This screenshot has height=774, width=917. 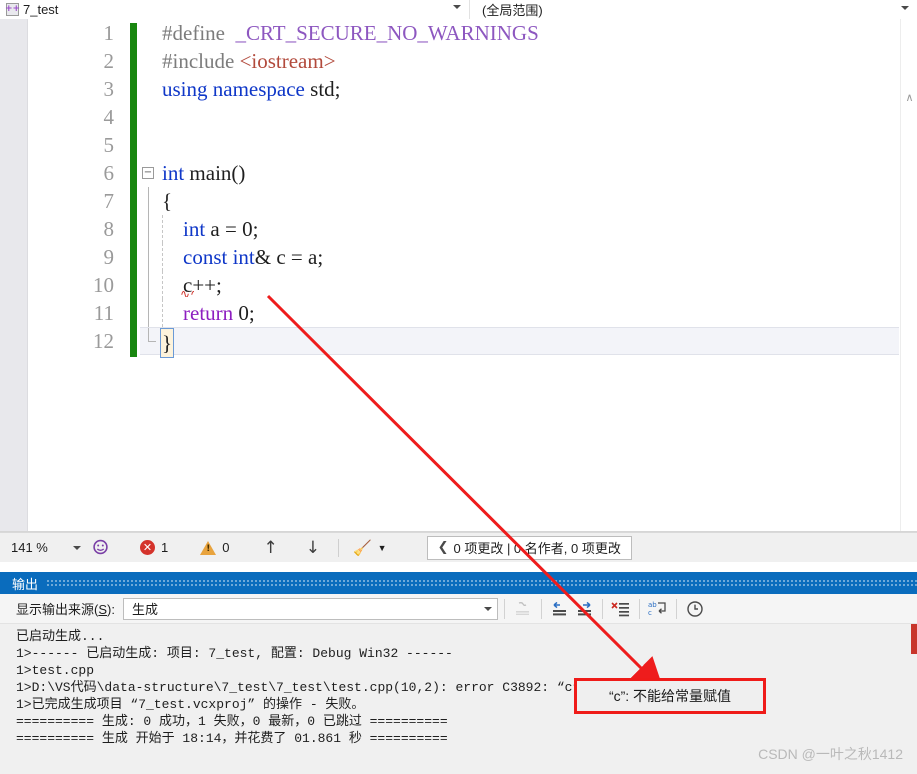 What do you see at coordinates (270, 548) in the screenshot?
I see `arrow-up-icon: ↑` at bounding box center [270, 548].